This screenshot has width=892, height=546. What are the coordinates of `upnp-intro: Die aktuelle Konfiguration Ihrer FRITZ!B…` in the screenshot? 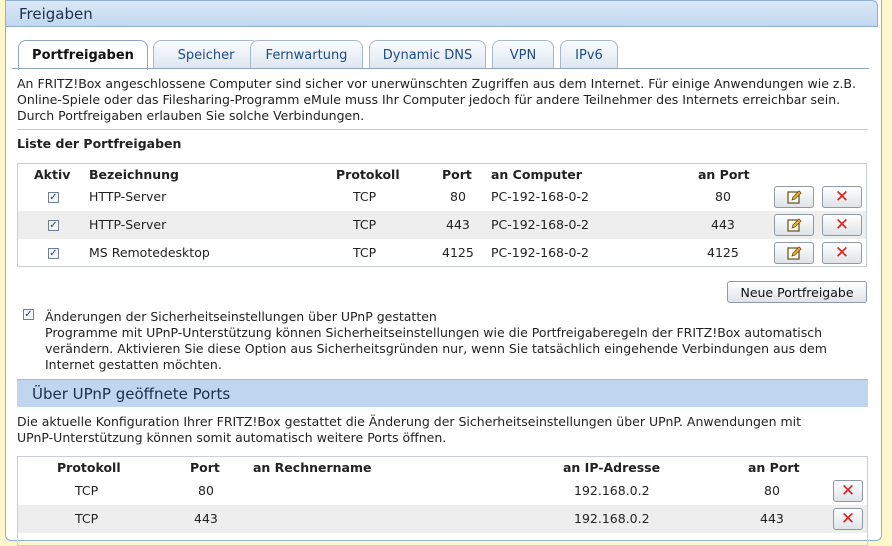 It's located at (442, 430).